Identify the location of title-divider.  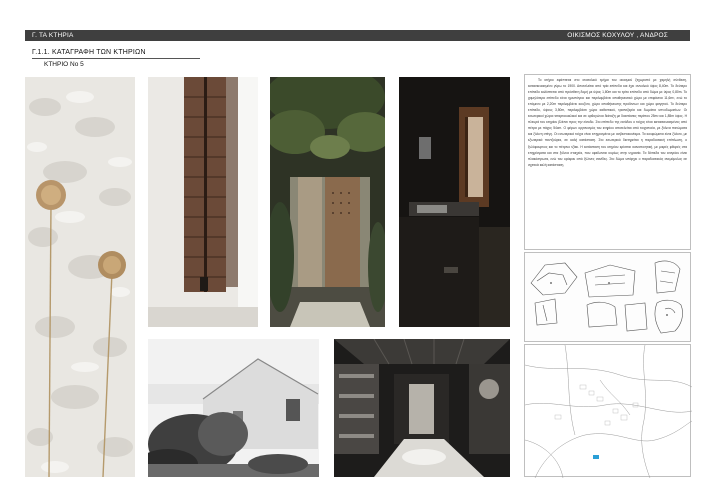
(116, 58).